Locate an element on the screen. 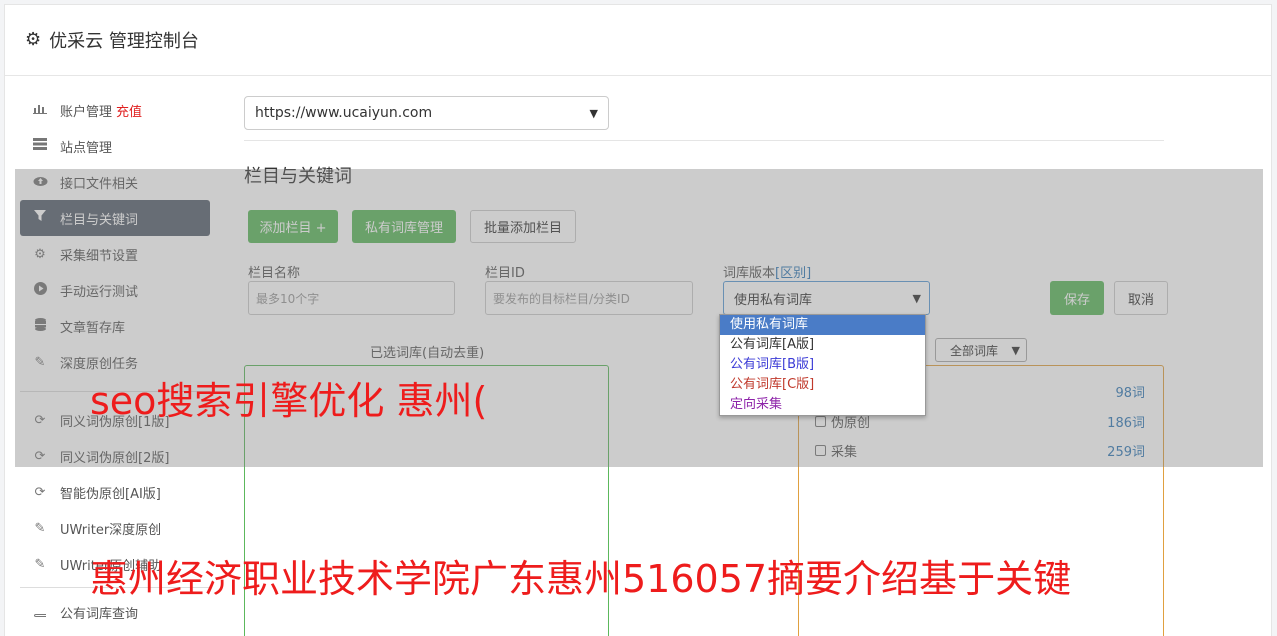 This screenshot has width=1277, height=636. sidebar-item-ai-rewrite: ⟳ 智能伪原创[AI版] is located at coordinates (115, 492).